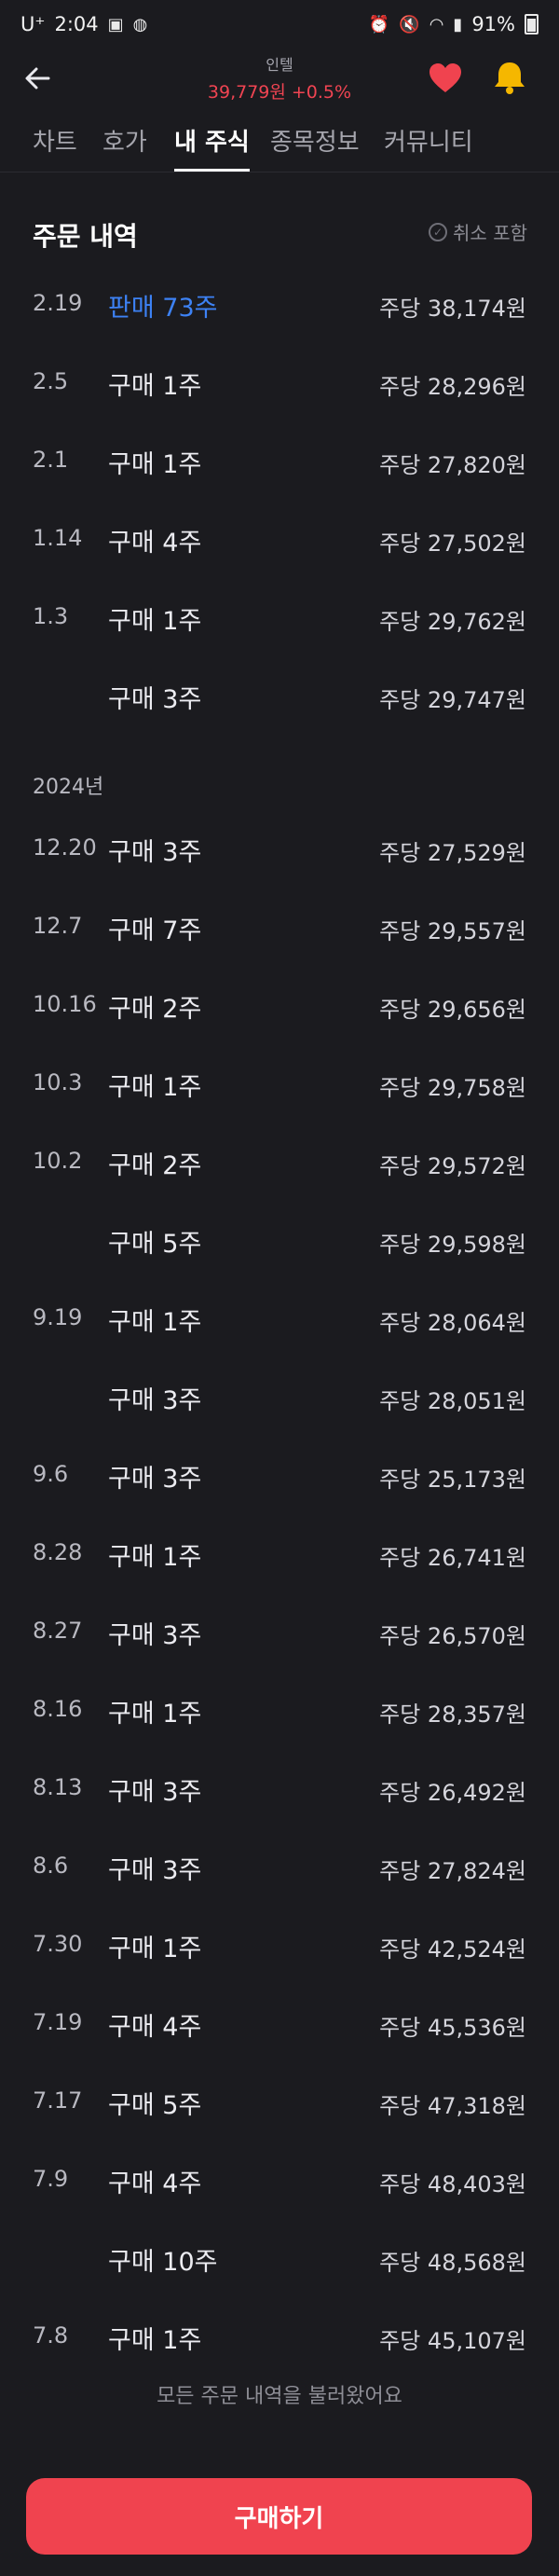  What do you see at coordinates (532, 24) in the screenshot?
I see `battery-icon` at bounding box center [532, 24].